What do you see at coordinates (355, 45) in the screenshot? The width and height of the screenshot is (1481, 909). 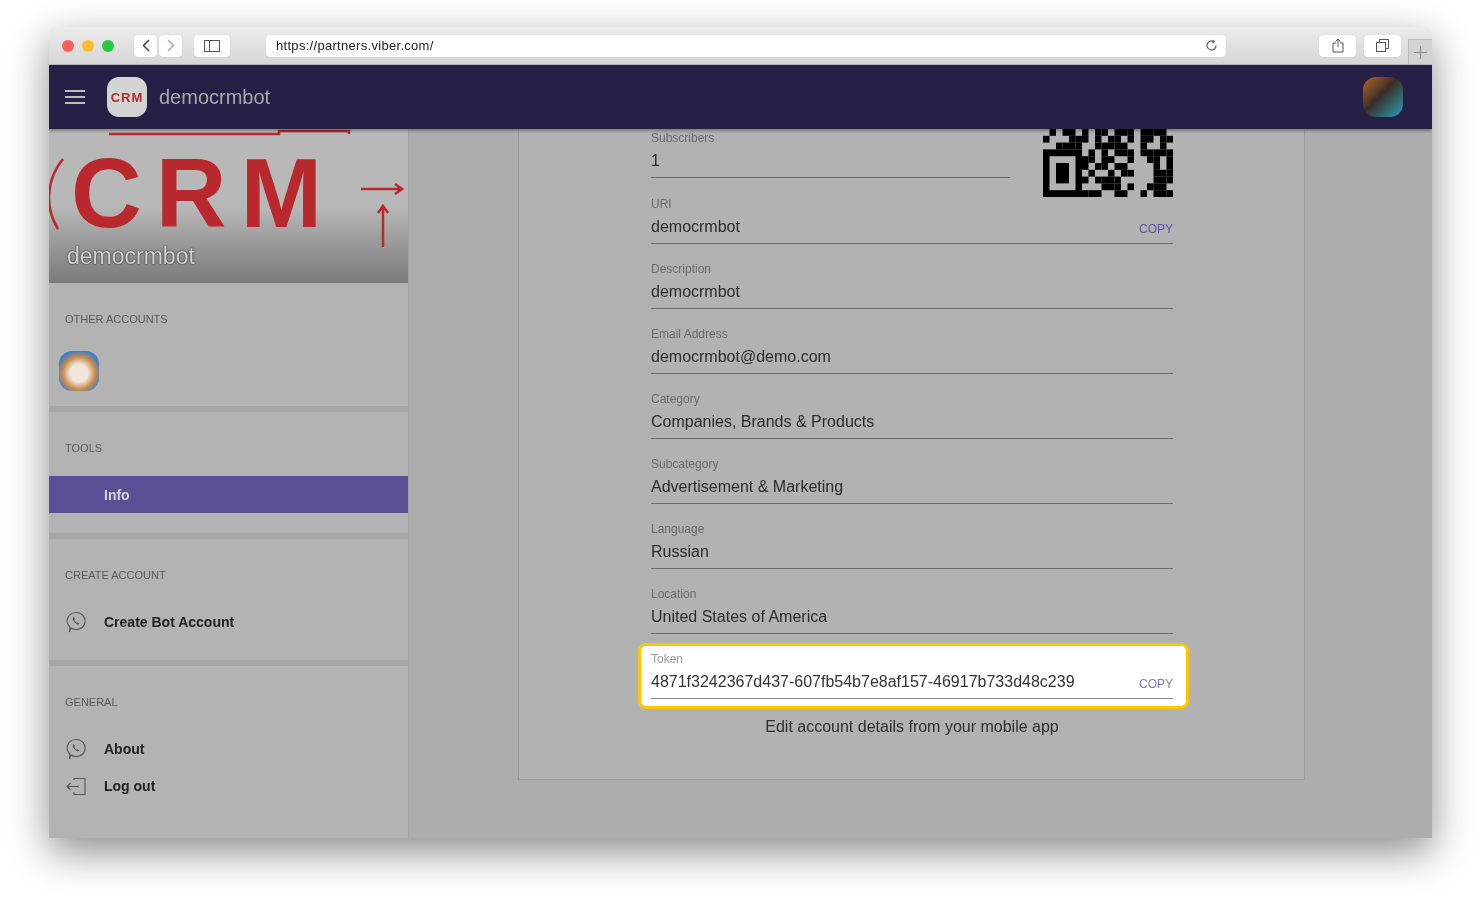 I see `url-text: https://partners.viber.com/` at bounding box center [355, 45].